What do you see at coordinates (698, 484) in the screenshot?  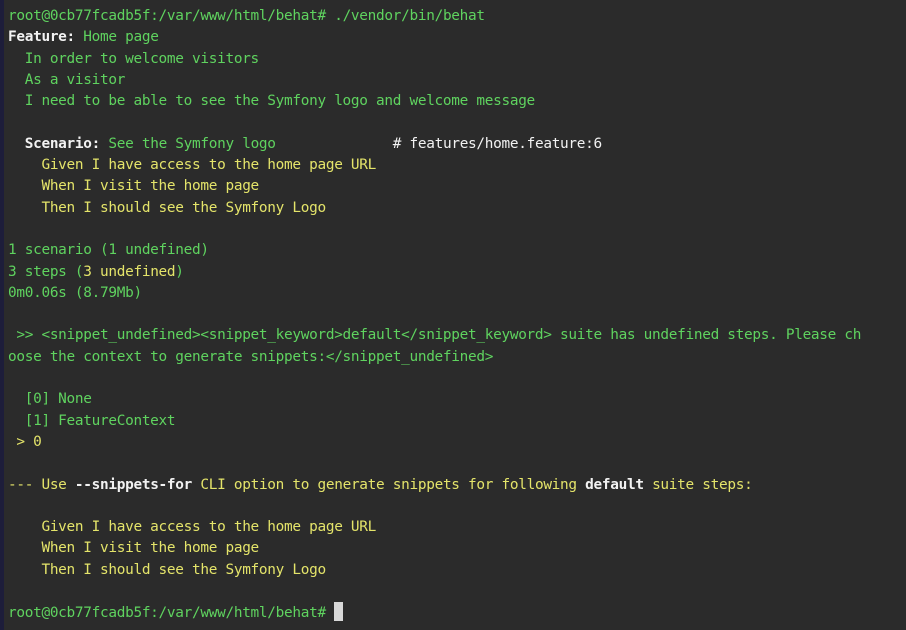 I see `usage-suffix: suite steps:` at bounding box center [698, 484].